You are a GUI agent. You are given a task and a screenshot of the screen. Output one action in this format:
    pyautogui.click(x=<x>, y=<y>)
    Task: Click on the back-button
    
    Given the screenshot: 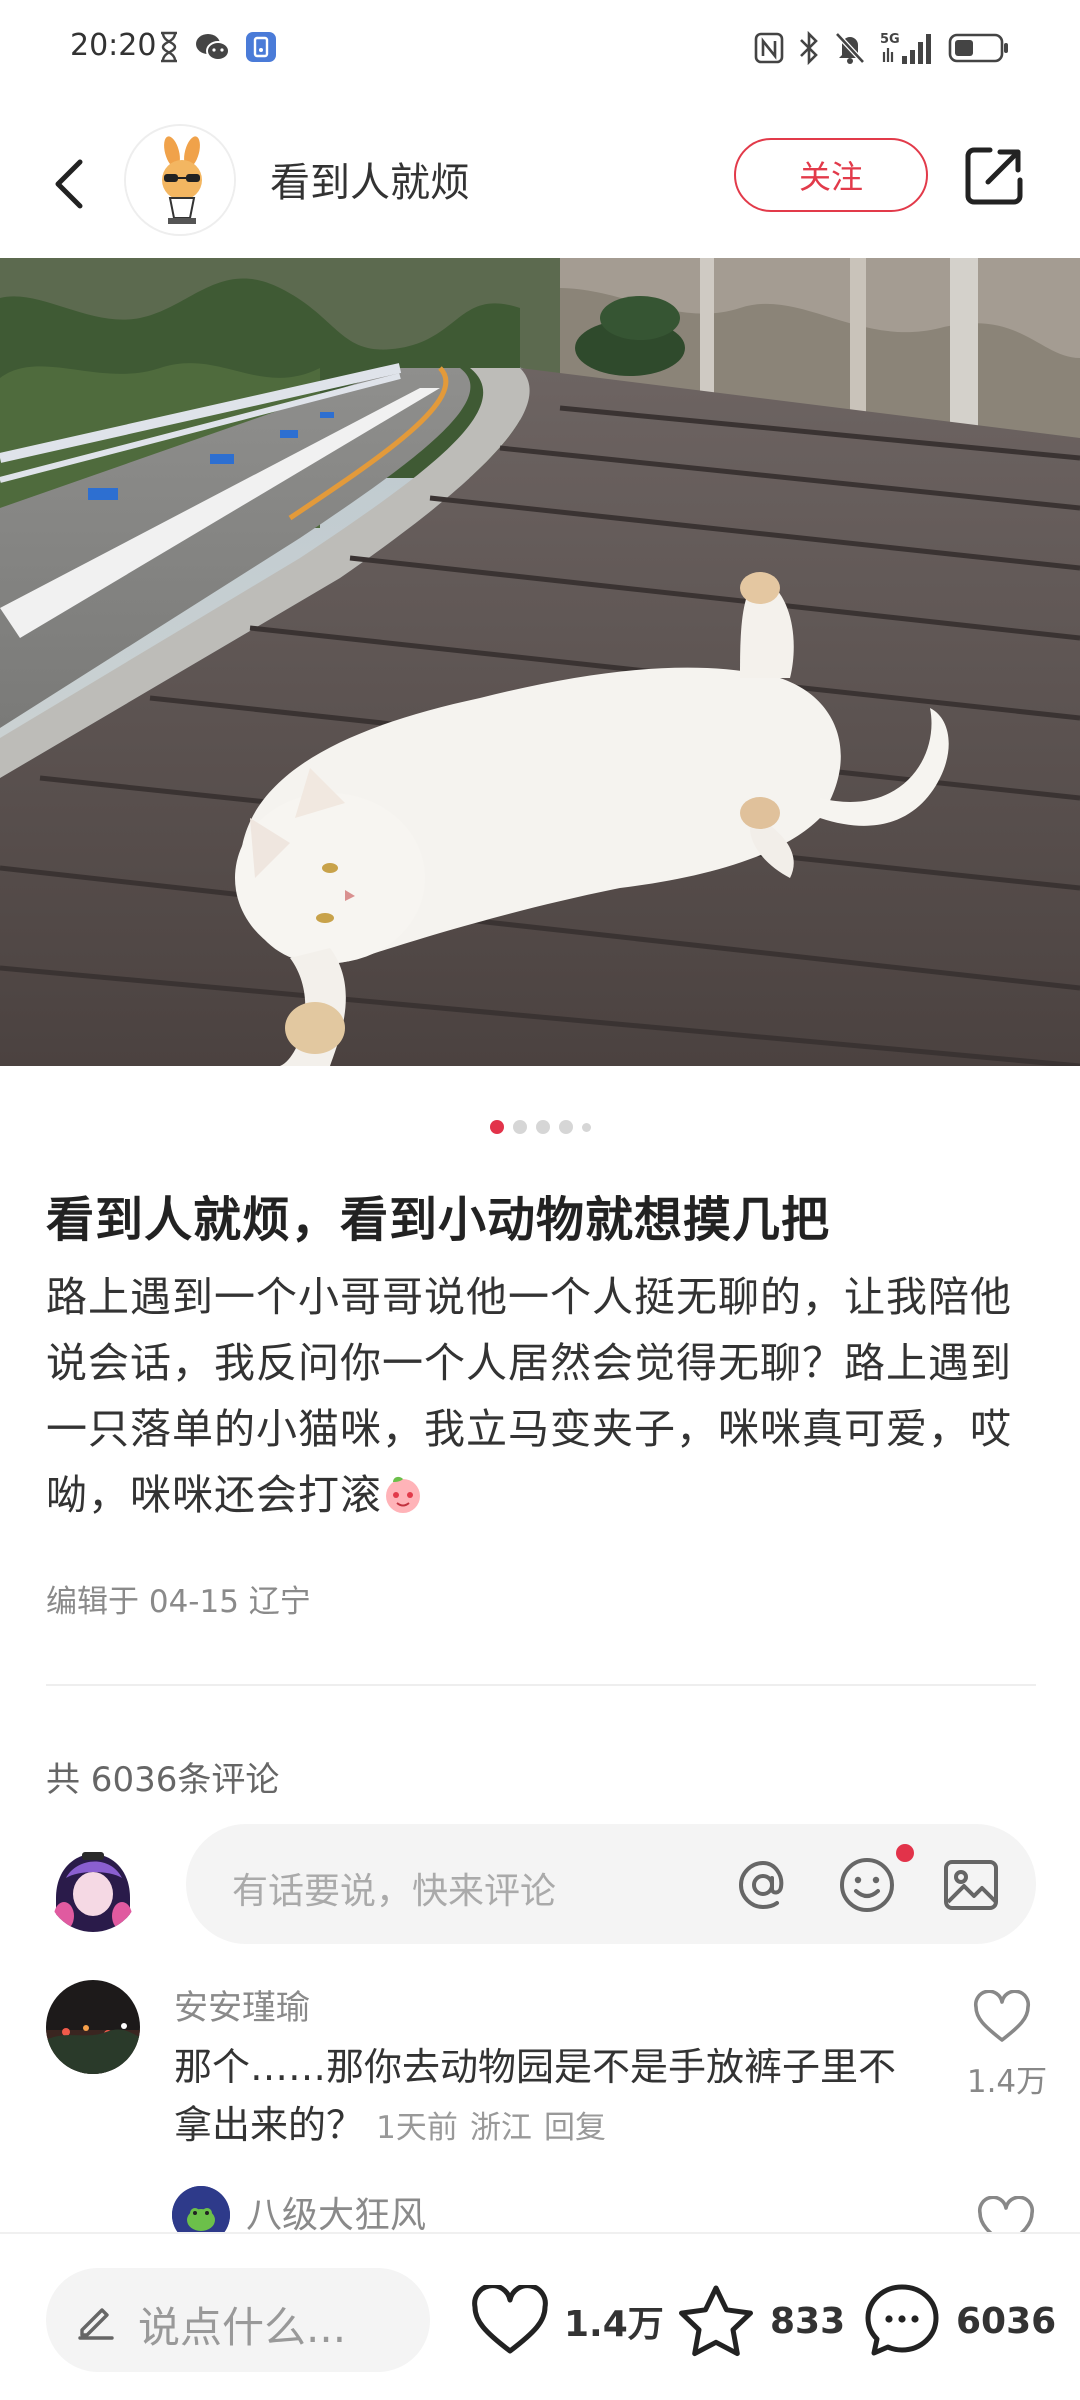 What is the action you would take?
    pyautogui.click(x=68, y=180)
    